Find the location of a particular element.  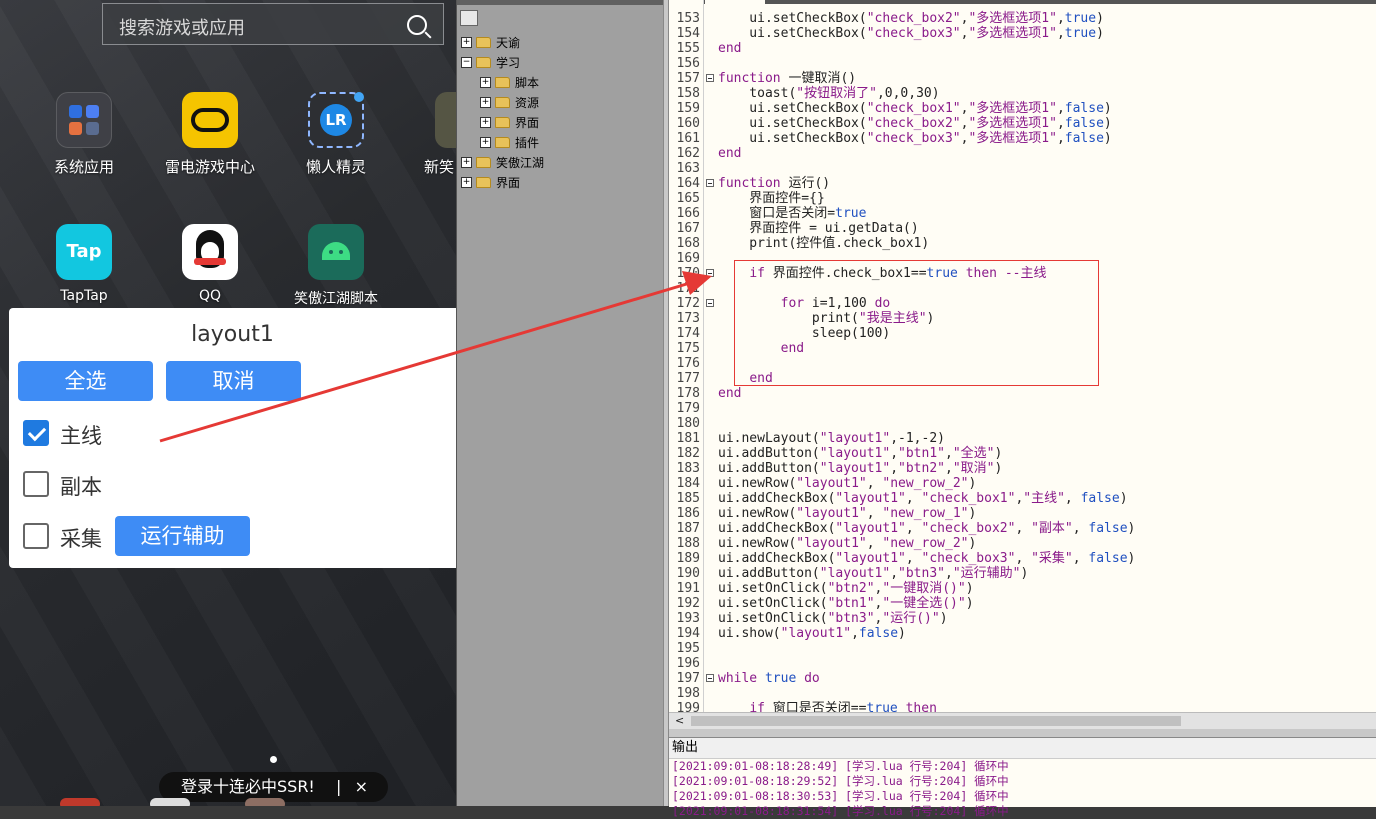

app-xinxiao: 新笑 is located at coordinates (431, 134).